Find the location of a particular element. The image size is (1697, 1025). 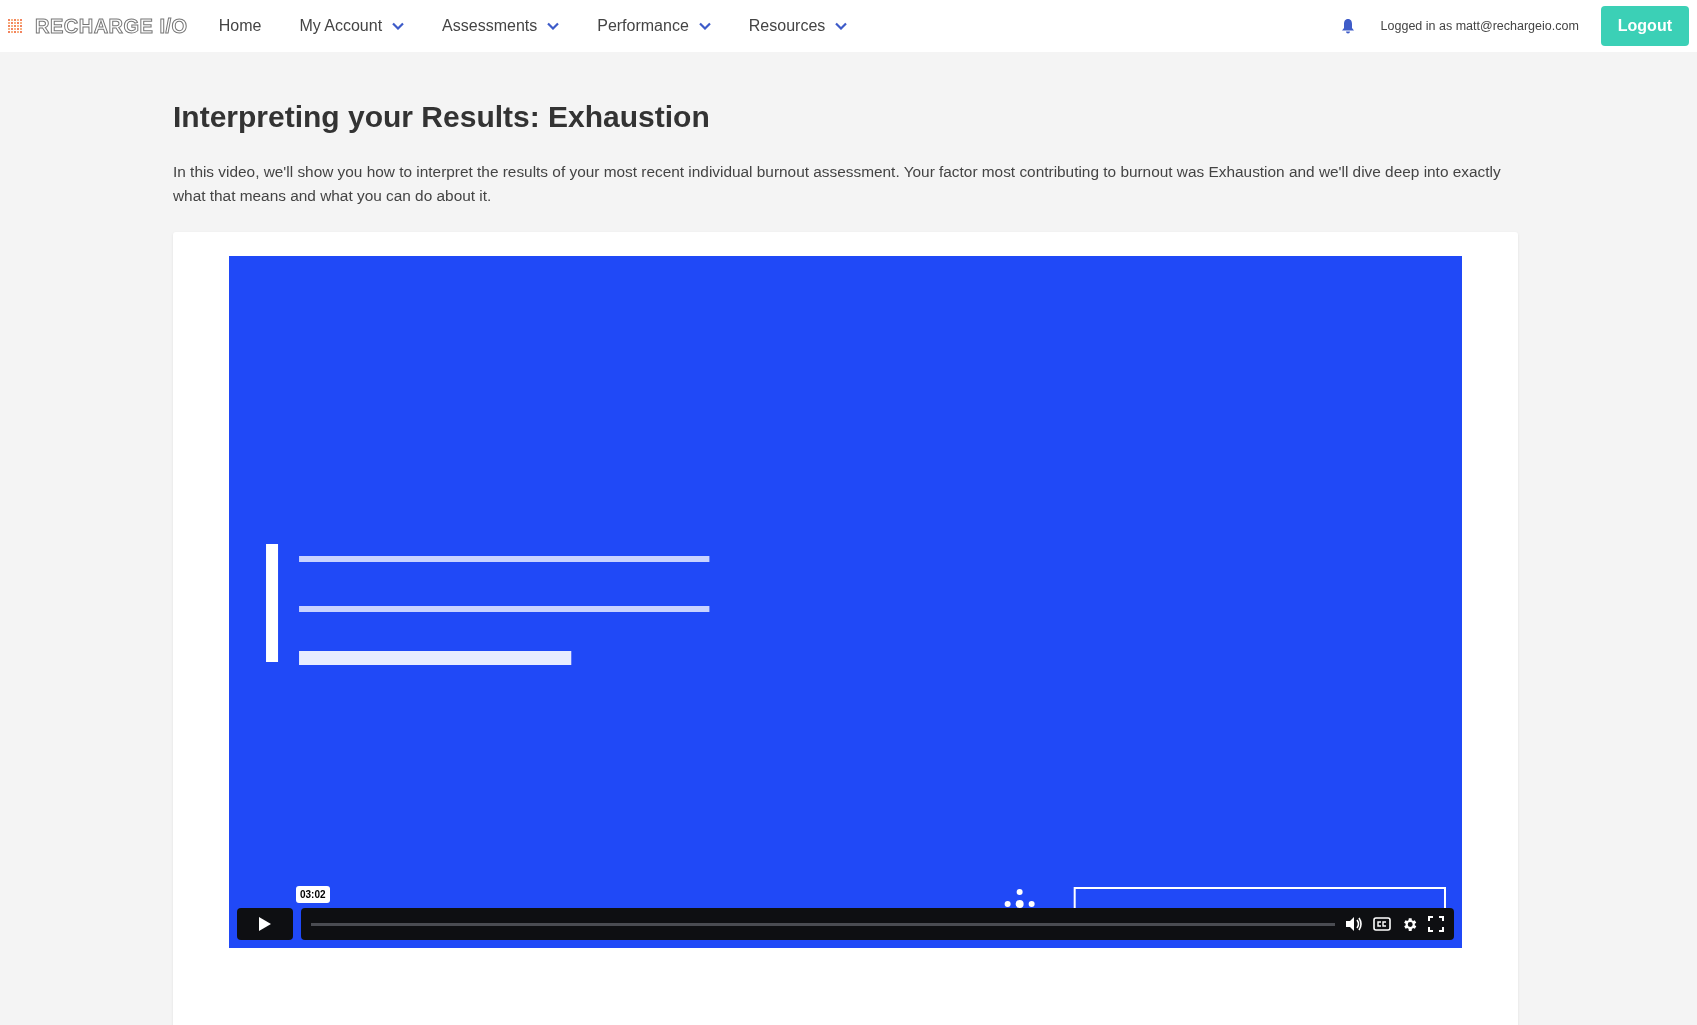

play-icon is located at coordinates (265, 924).